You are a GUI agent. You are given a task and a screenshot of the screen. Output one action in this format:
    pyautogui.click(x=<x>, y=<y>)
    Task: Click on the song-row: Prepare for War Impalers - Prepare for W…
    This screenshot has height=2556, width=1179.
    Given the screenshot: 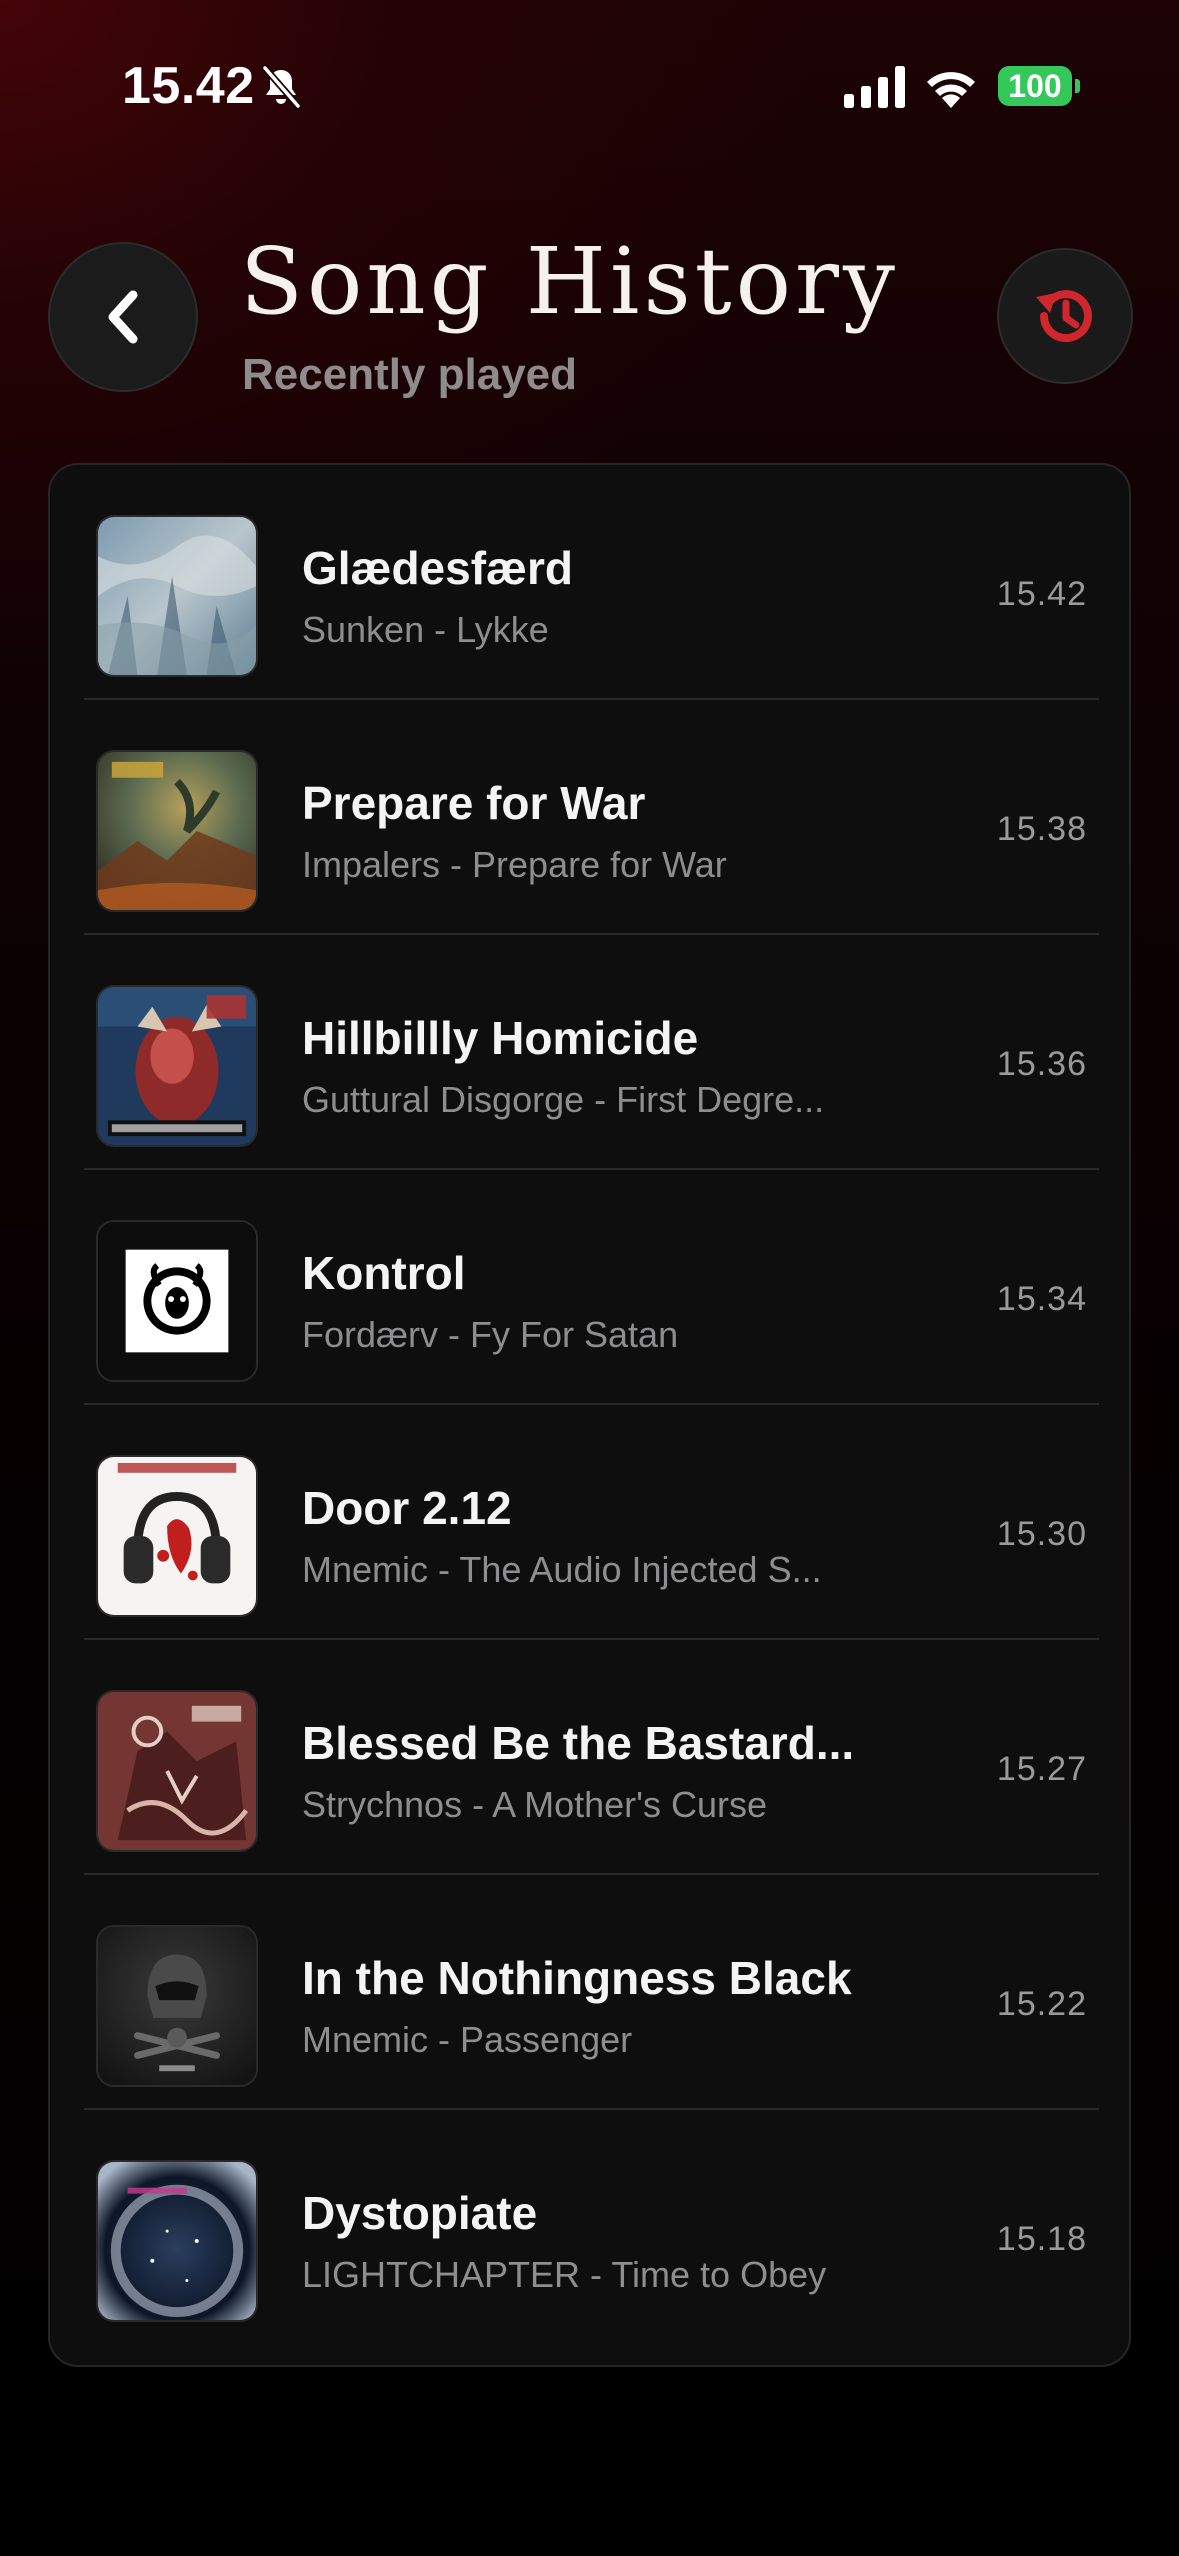 What is the action you would take?
    pyautogui.click(x=589, y=817)
    